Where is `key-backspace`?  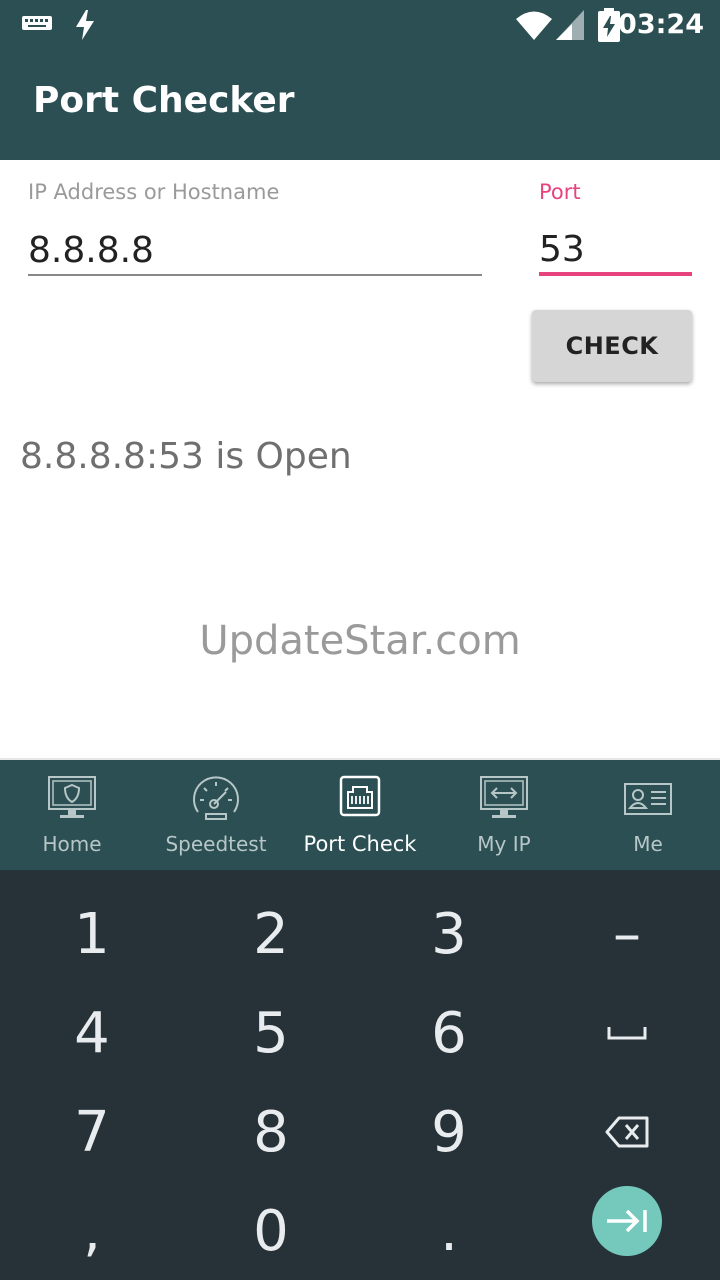 key-backspace is located at coordinates (627, 1132).